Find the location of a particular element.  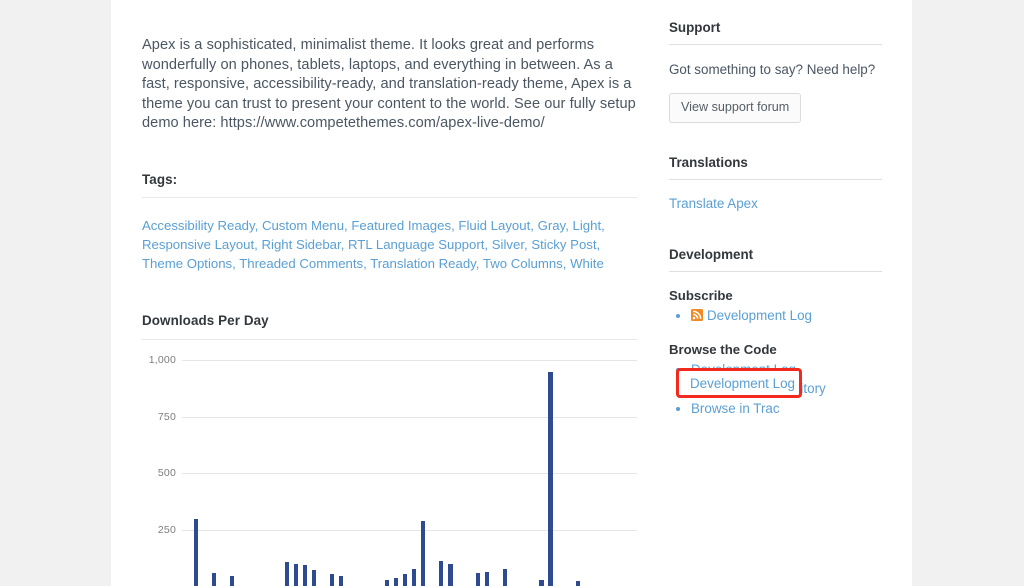

list-item: Development Log is located at coordinates (786, 316).